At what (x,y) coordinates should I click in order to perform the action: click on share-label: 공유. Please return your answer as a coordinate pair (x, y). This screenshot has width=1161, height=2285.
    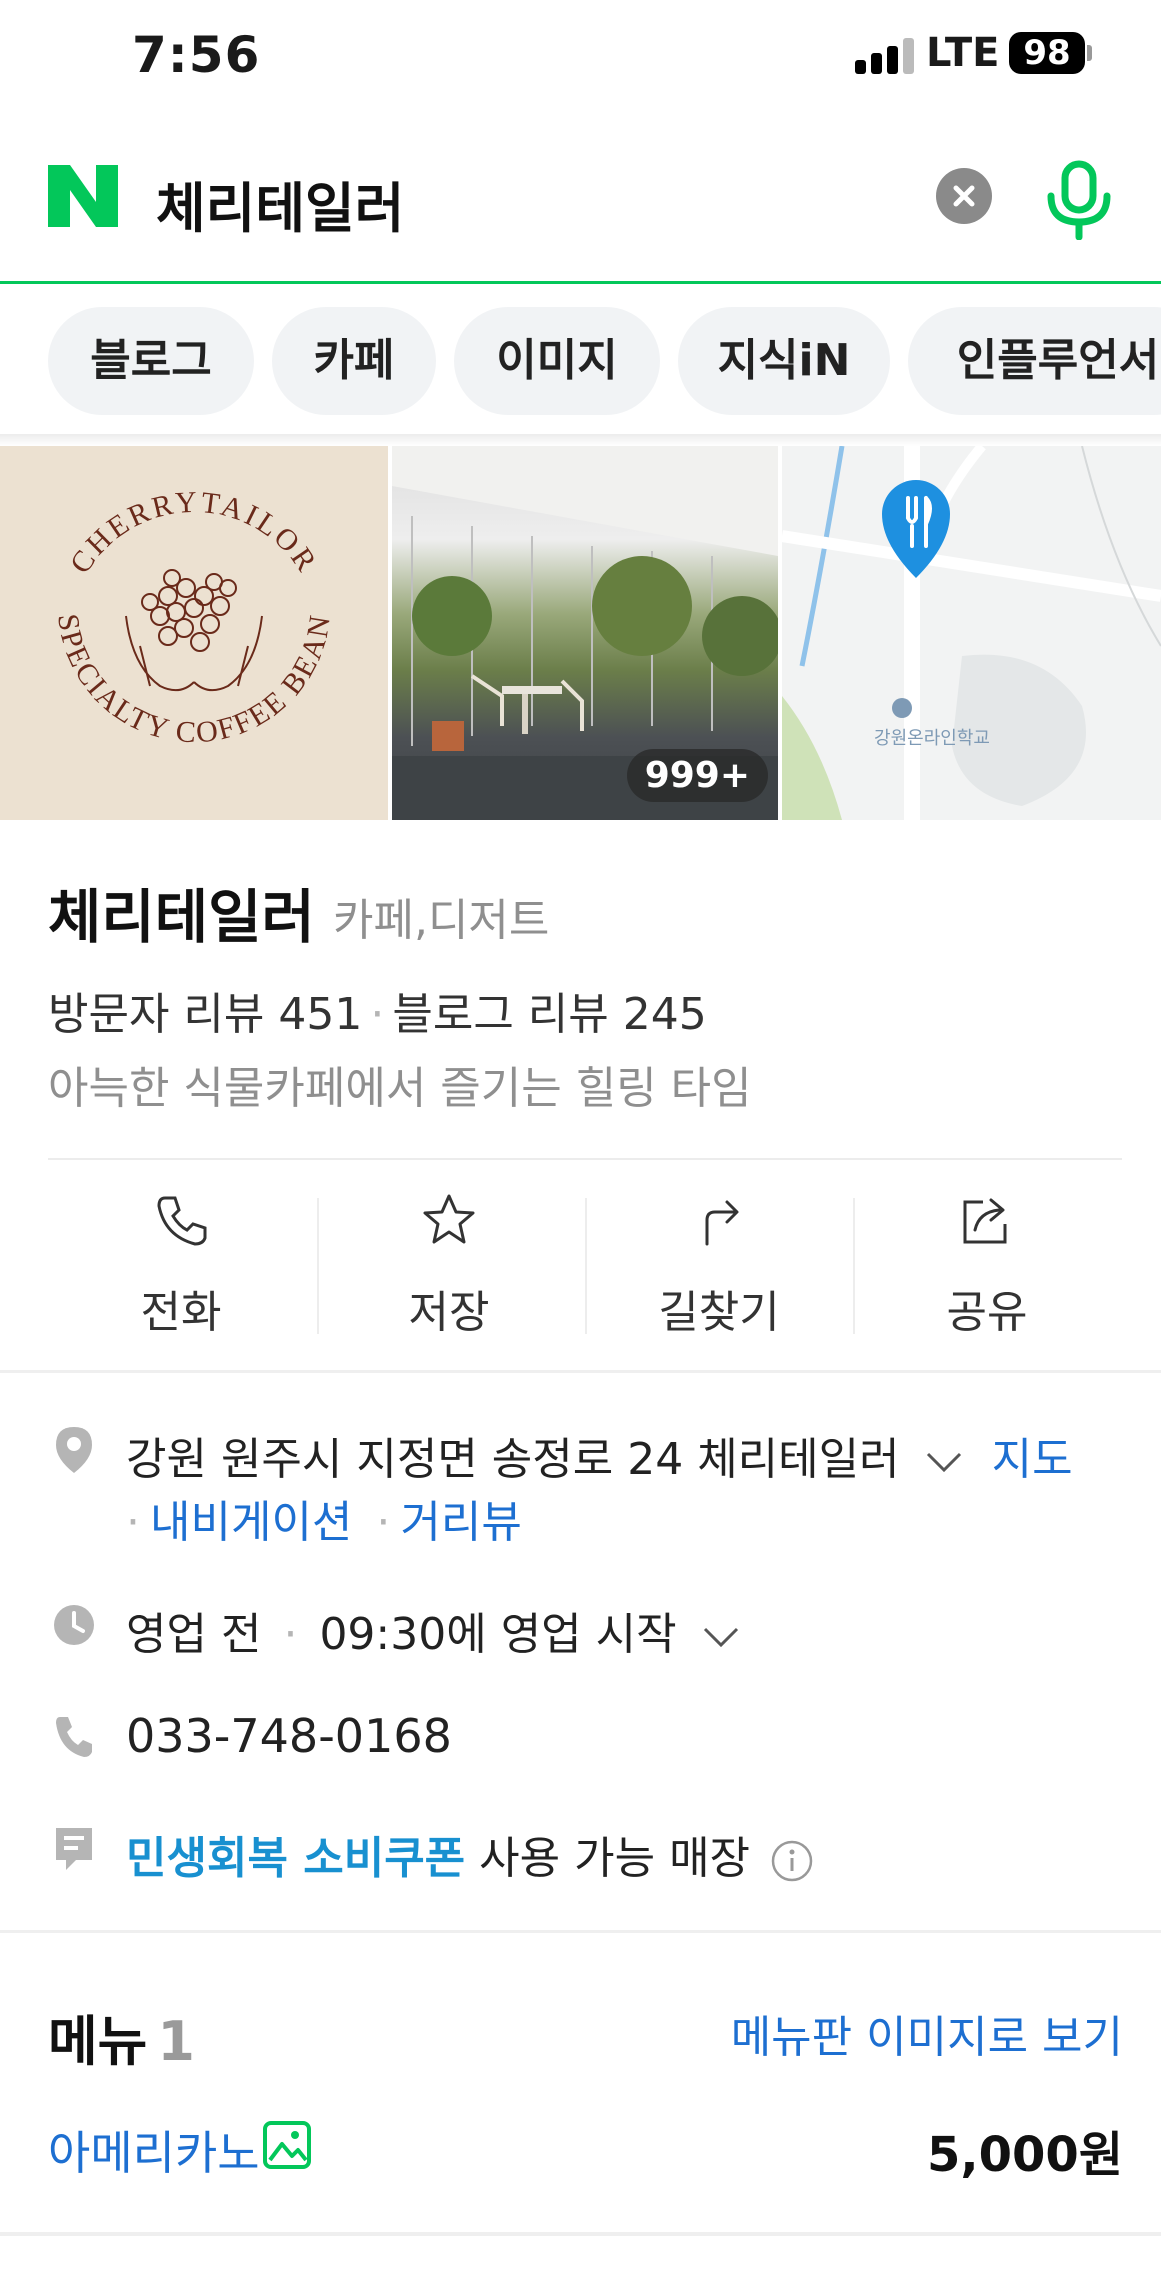
    Looking at the image, I should click on (987, 1312).